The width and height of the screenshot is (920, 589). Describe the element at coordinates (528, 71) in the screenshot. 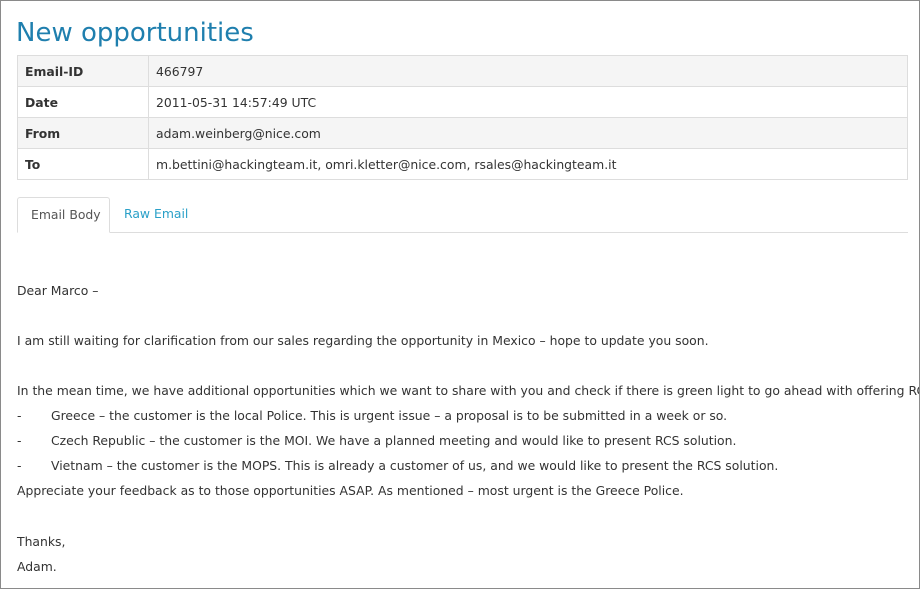

I see `email-id-value: 466797` at that location.